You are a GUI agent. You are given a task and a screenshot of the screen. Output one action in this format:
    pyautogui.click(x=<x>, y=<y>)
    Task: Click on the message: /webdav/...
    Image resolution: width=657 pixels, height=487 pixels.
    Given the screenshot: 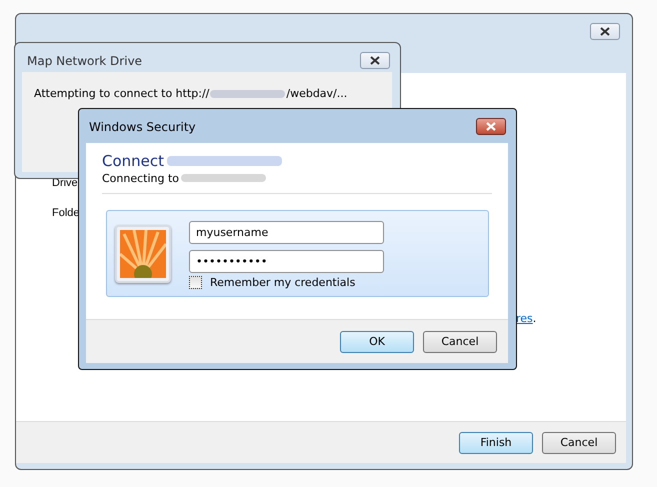 What is the action you would take?
    pyautogui.click(x=317, y=93)
    